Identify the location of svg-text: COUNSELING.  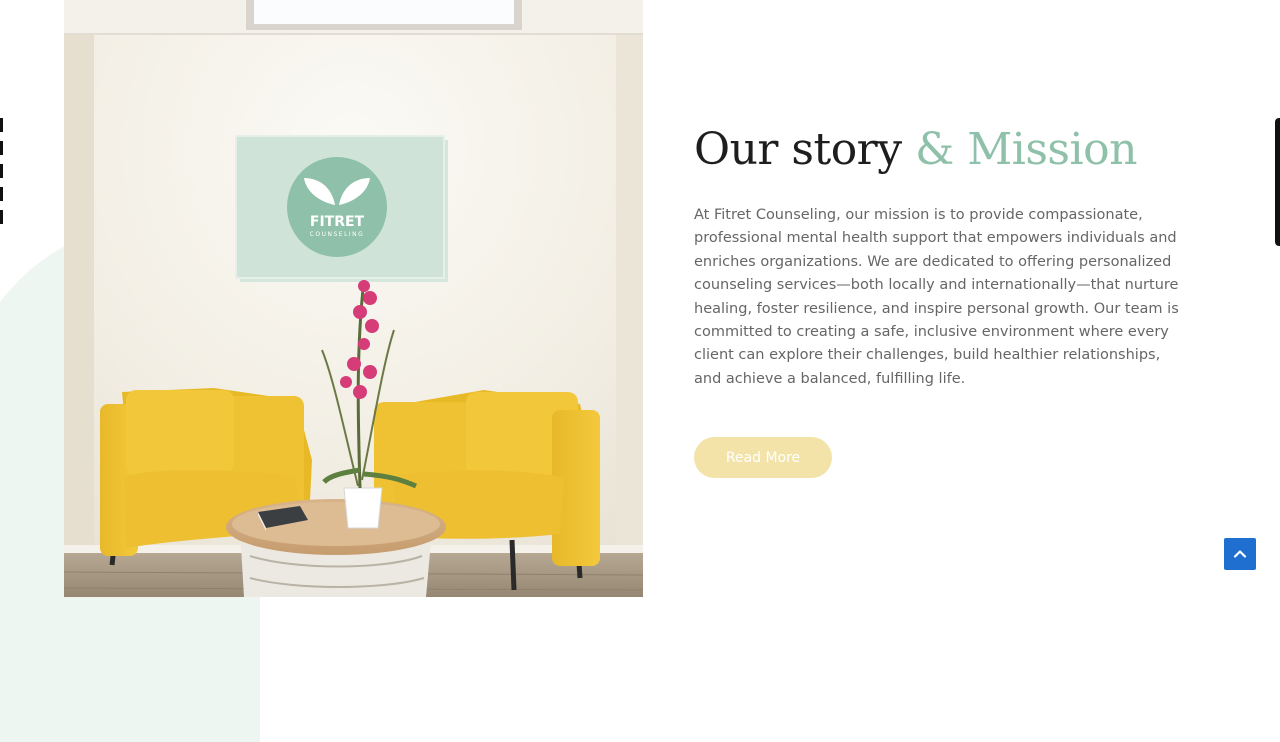
(337, 234).